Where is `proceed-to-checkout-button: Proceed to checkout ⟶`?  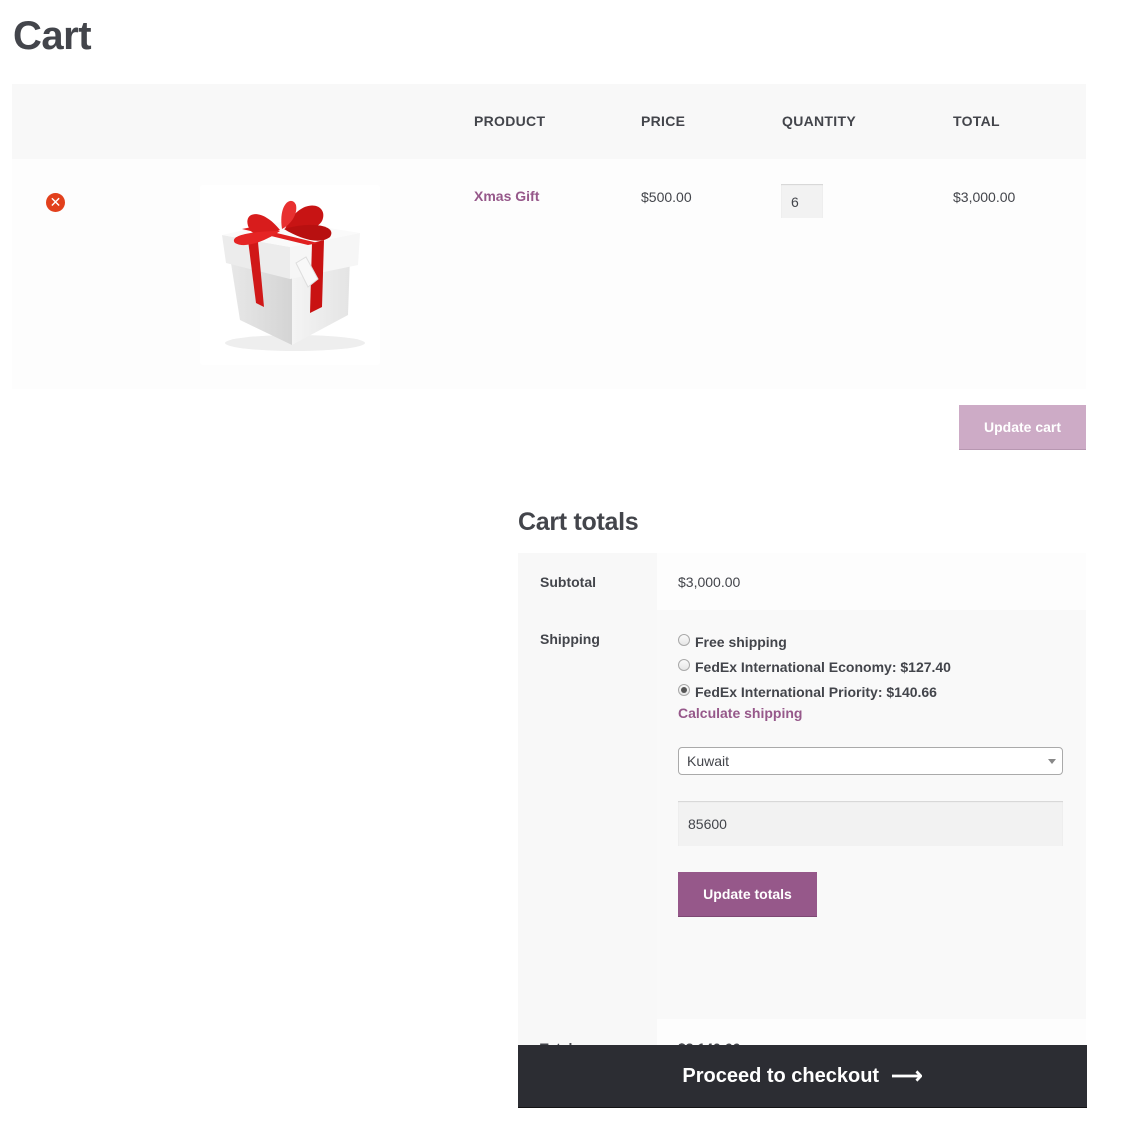
proceed-to-checkout-button: Proceed to checkout ⟶ is located at coordinates (802, 1076).